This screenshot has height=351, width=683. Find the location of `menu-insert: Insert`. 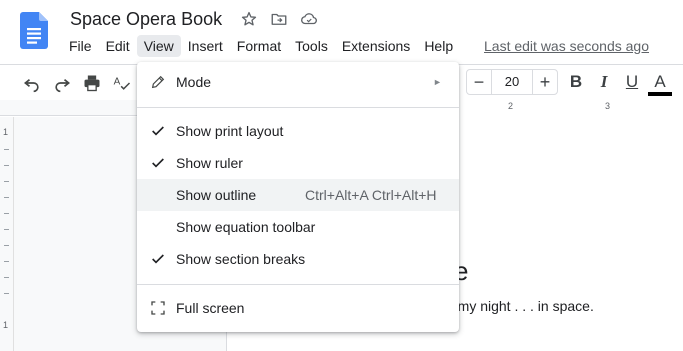

menu-insert: Insert is located at coordinates (205, 46).